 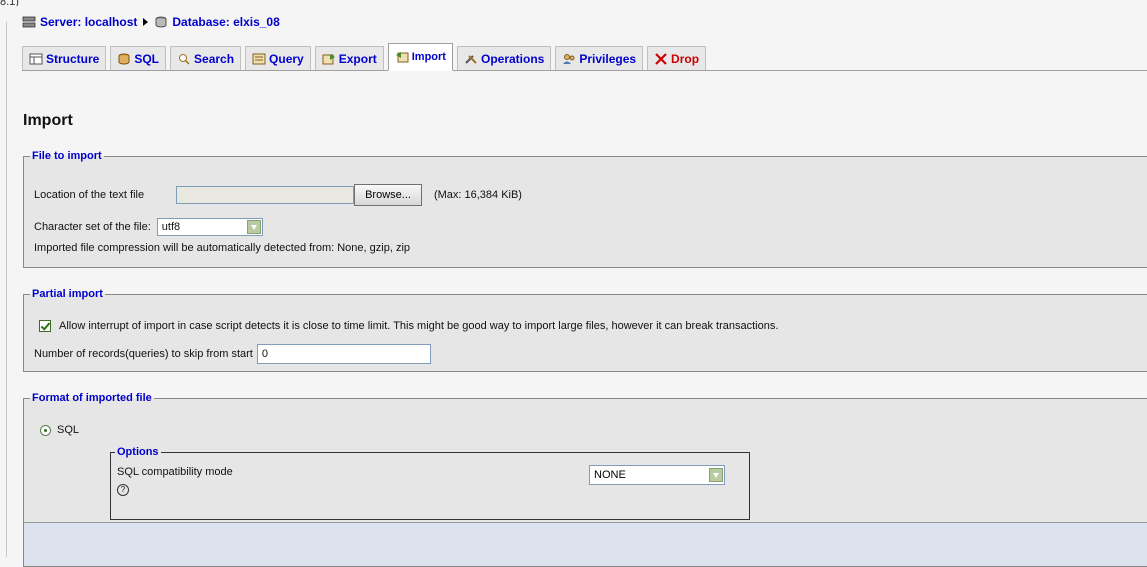 I want to click on tab-privileges: Privileges, so click(x=599, y=58).